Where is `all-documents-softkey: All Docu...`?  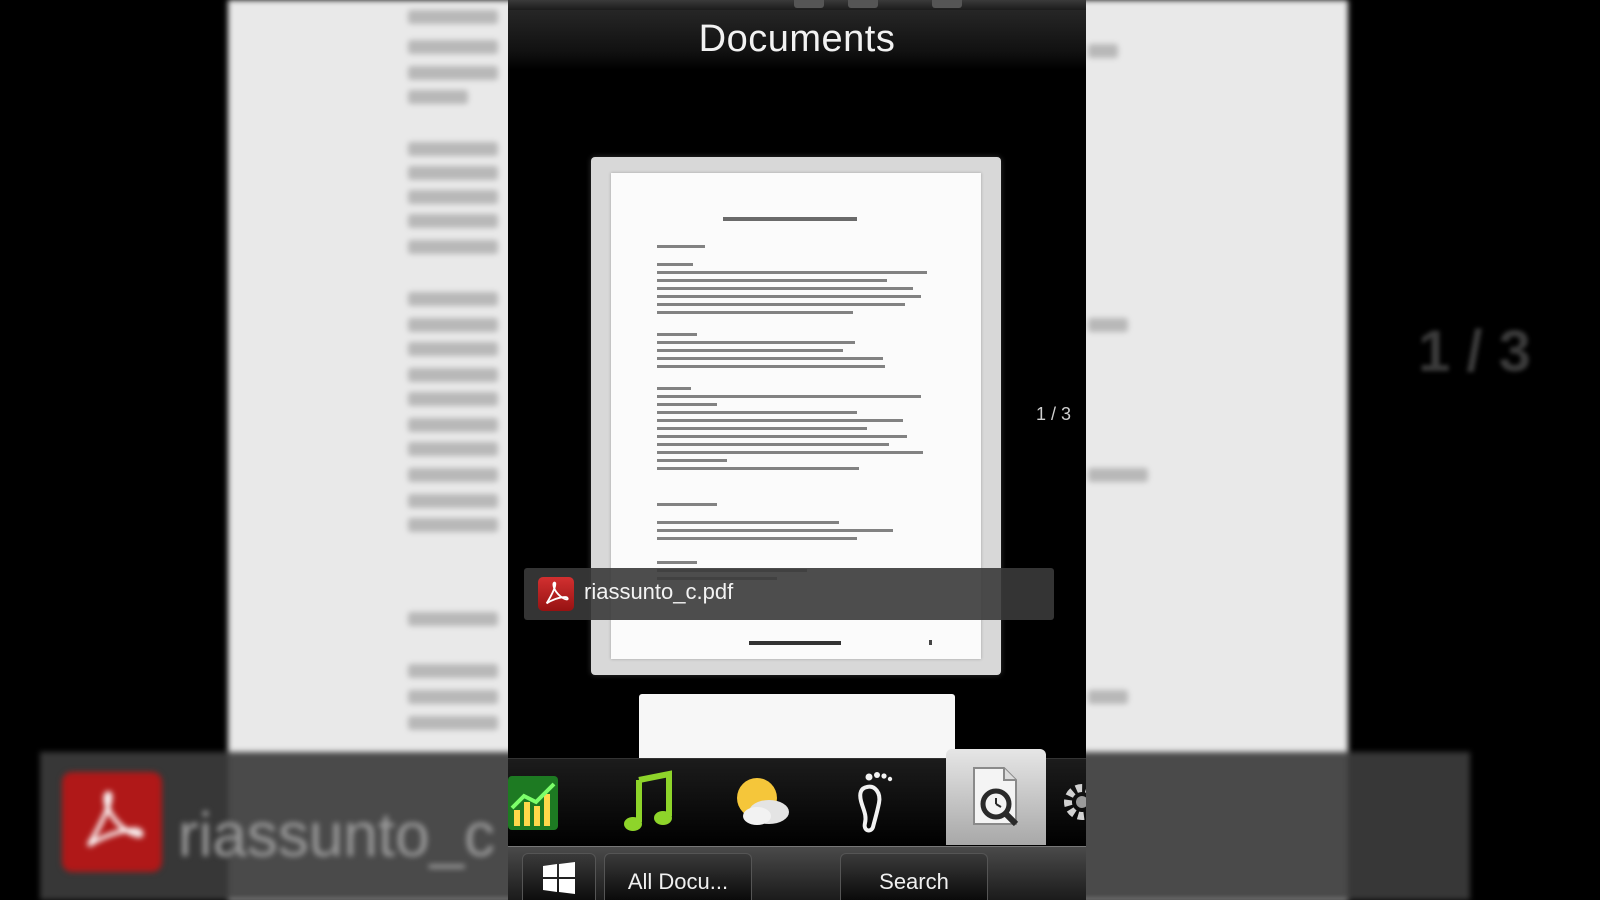
all-documents-softkey: All Docu... is located at coordinates (678, 876).